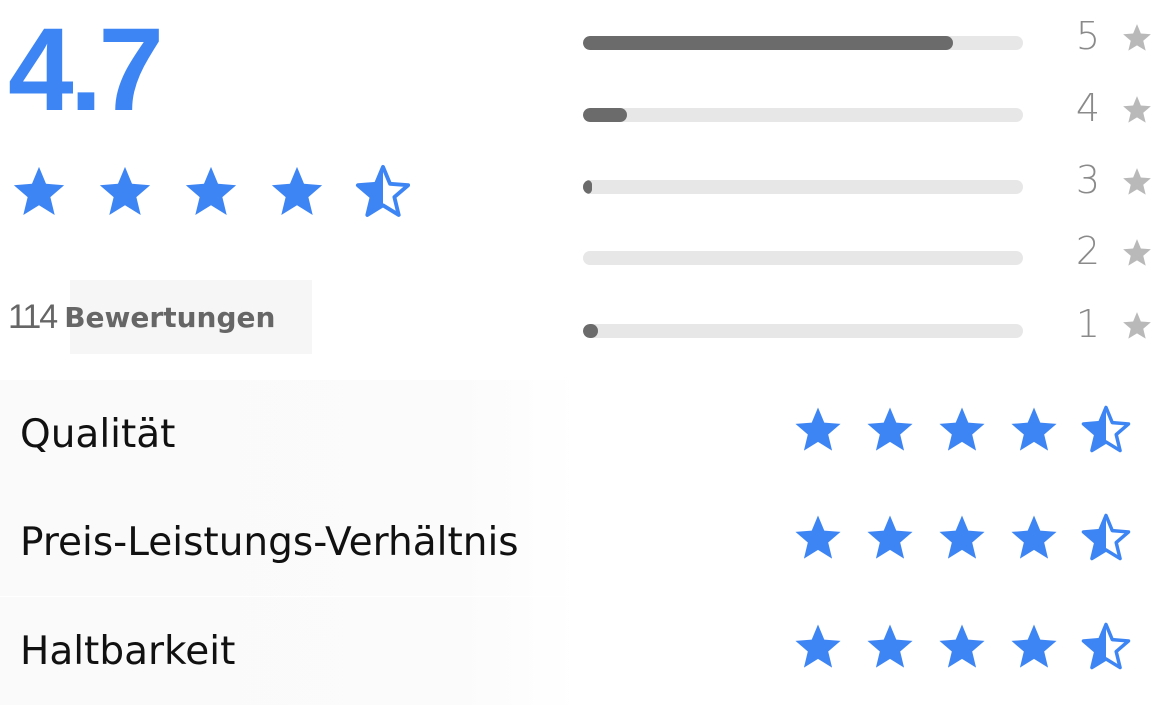 The height and width of the screenshot is (705, 1158). What do you see at coordinates (98, 434) in the screenshot?
I see `criterion-label: Qualität` at bounding box center [98, 434].